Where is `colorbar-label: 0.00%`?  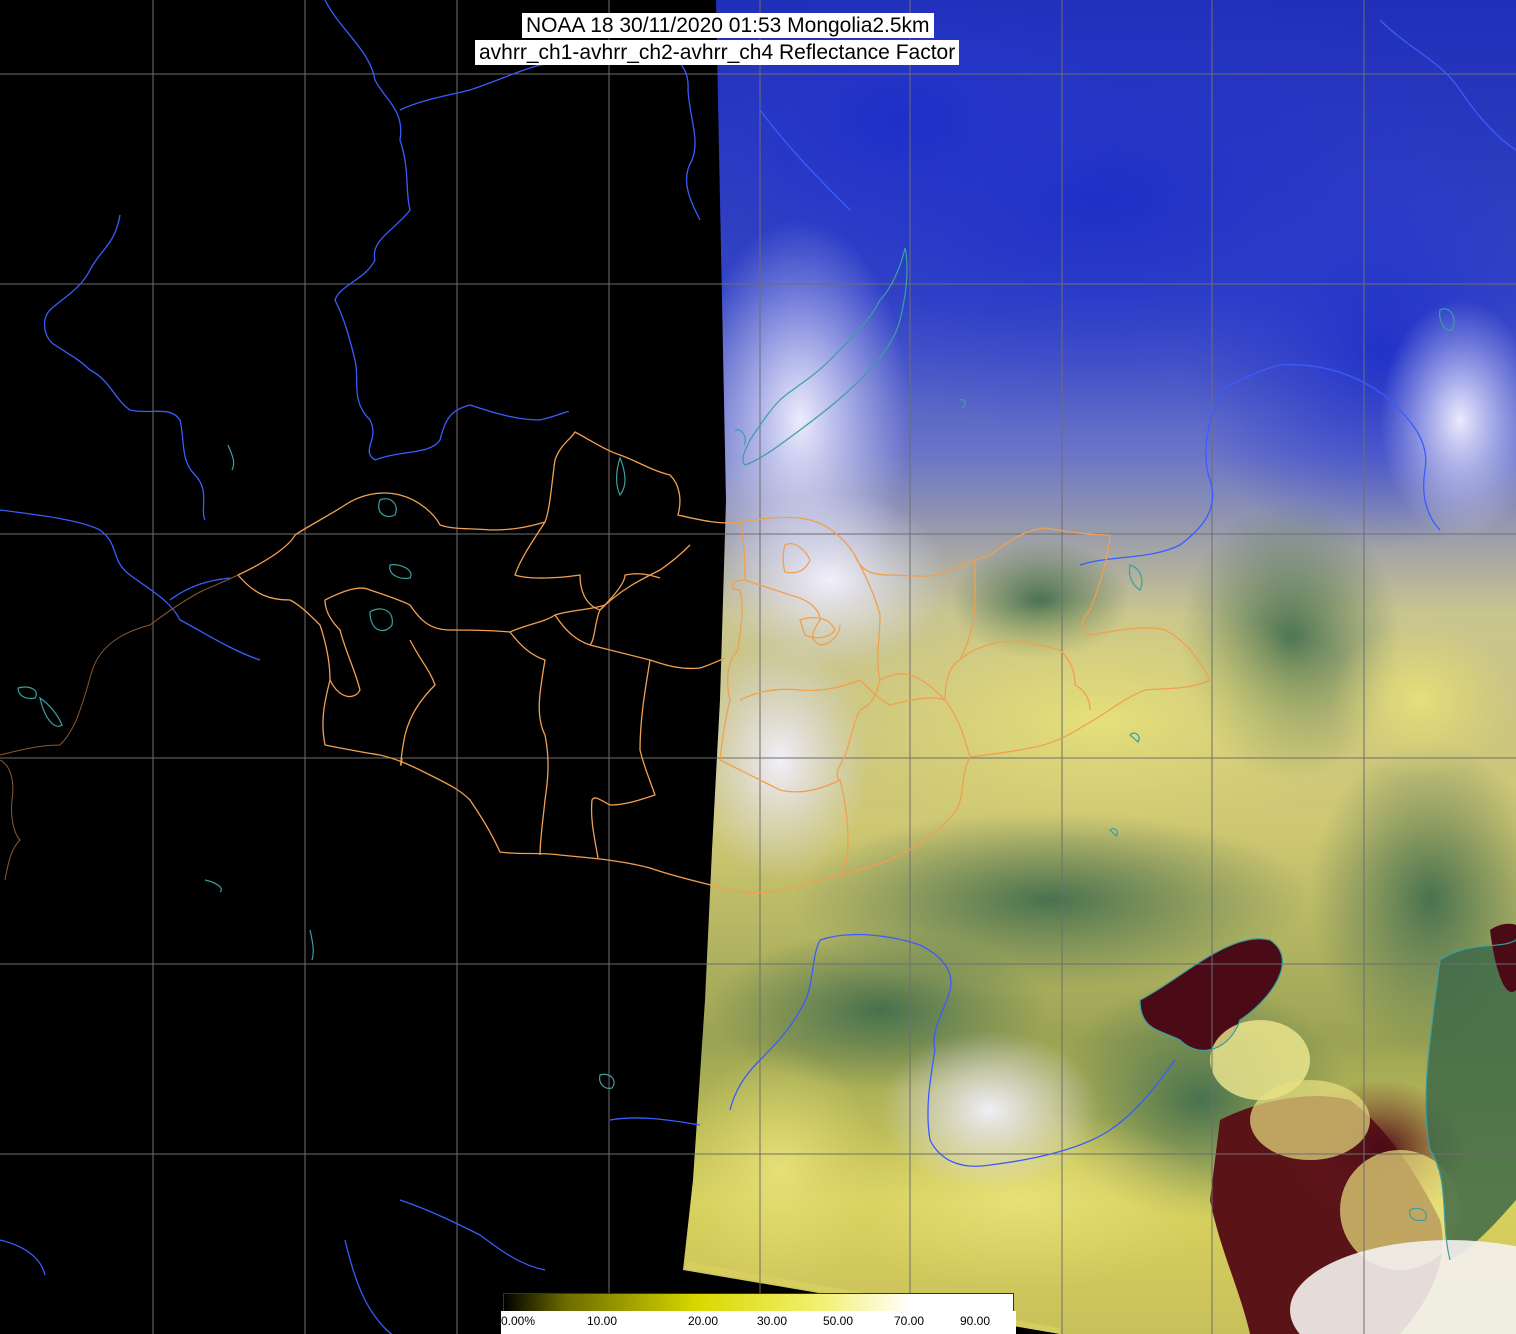 colorbar-label: 0.00% is located at coordinates (518, 1321).